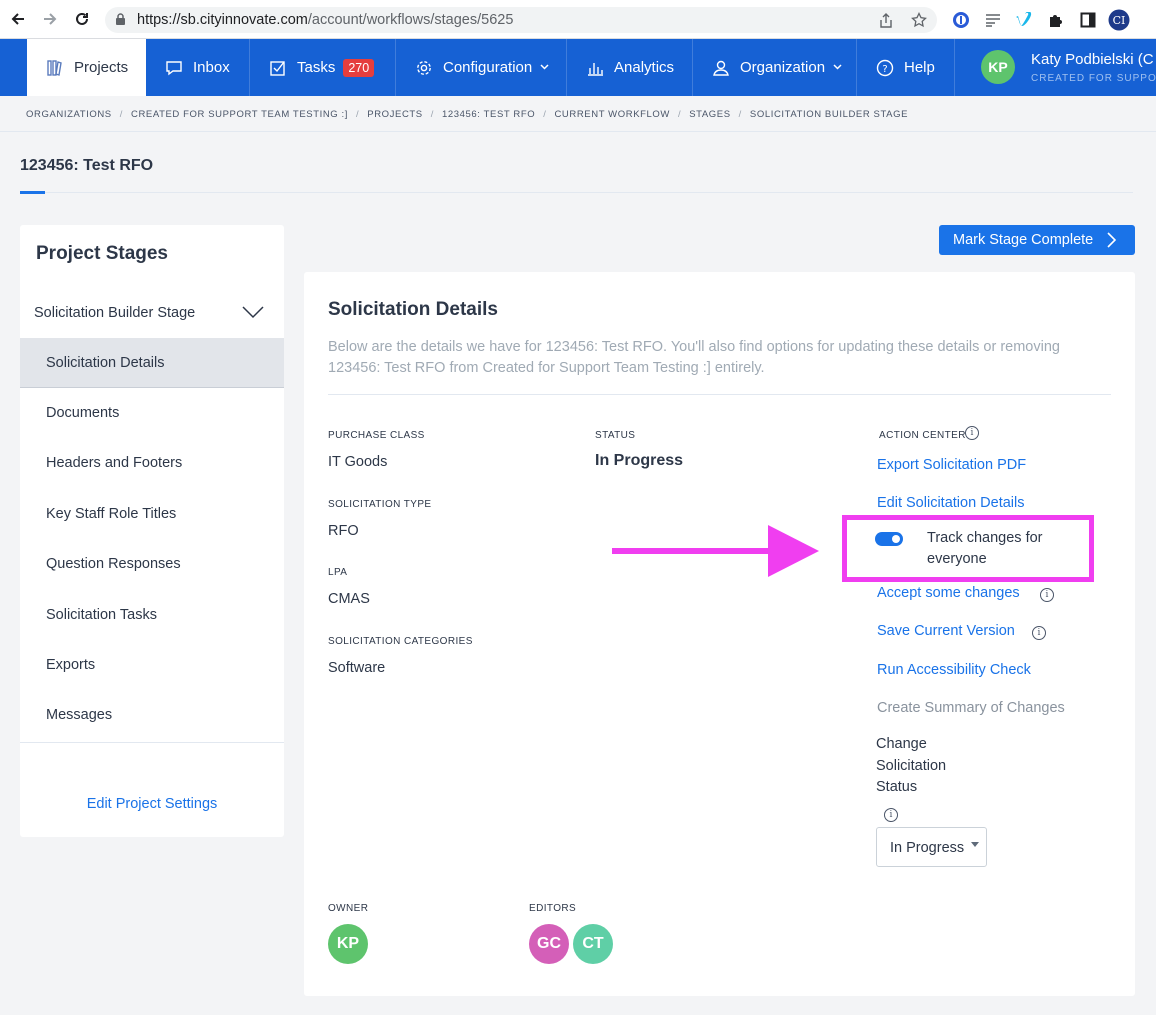 The width and height of the screenshot is (1156, 1015). Describe the element at coordinates (901, 744) in the screenshot. I see `change-status-word: Change` at that location.